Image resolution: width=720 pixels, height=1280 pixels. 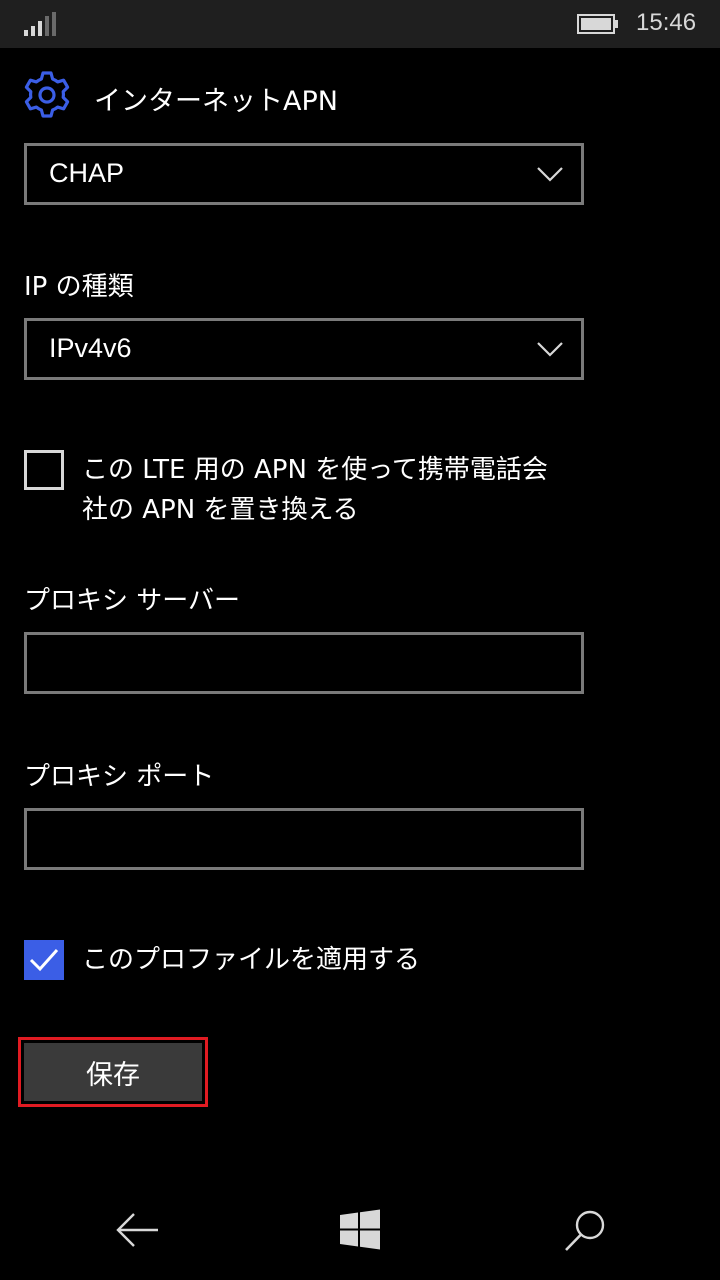 I want to click on proxy-server-label: プロキシ サーバー, so click(x=132, y=601).